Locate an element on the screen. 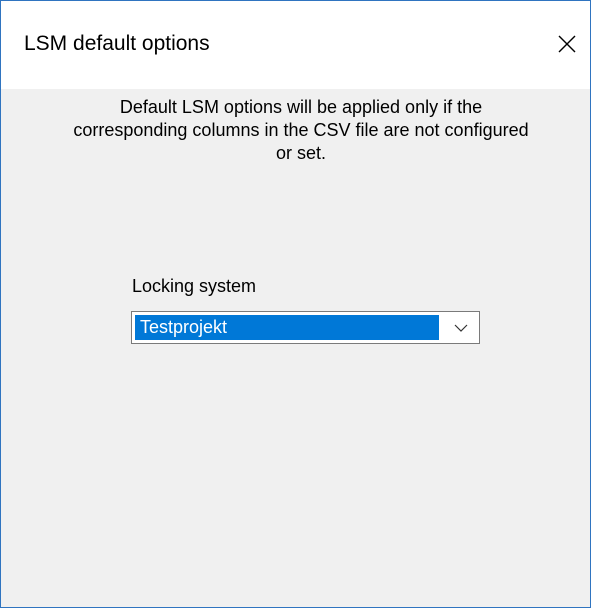 This screenshot has width=591, height=608. chevron-down-icon is located at coordinates (461, 328).